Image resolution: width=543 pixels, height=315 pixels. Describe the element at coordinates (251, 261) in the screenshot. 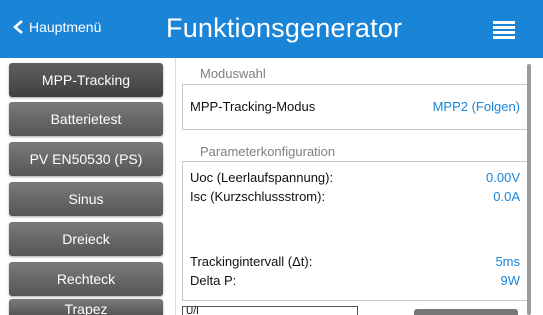

I see `tracking-interval-label: Trackingintervall (Δt):` at that location.